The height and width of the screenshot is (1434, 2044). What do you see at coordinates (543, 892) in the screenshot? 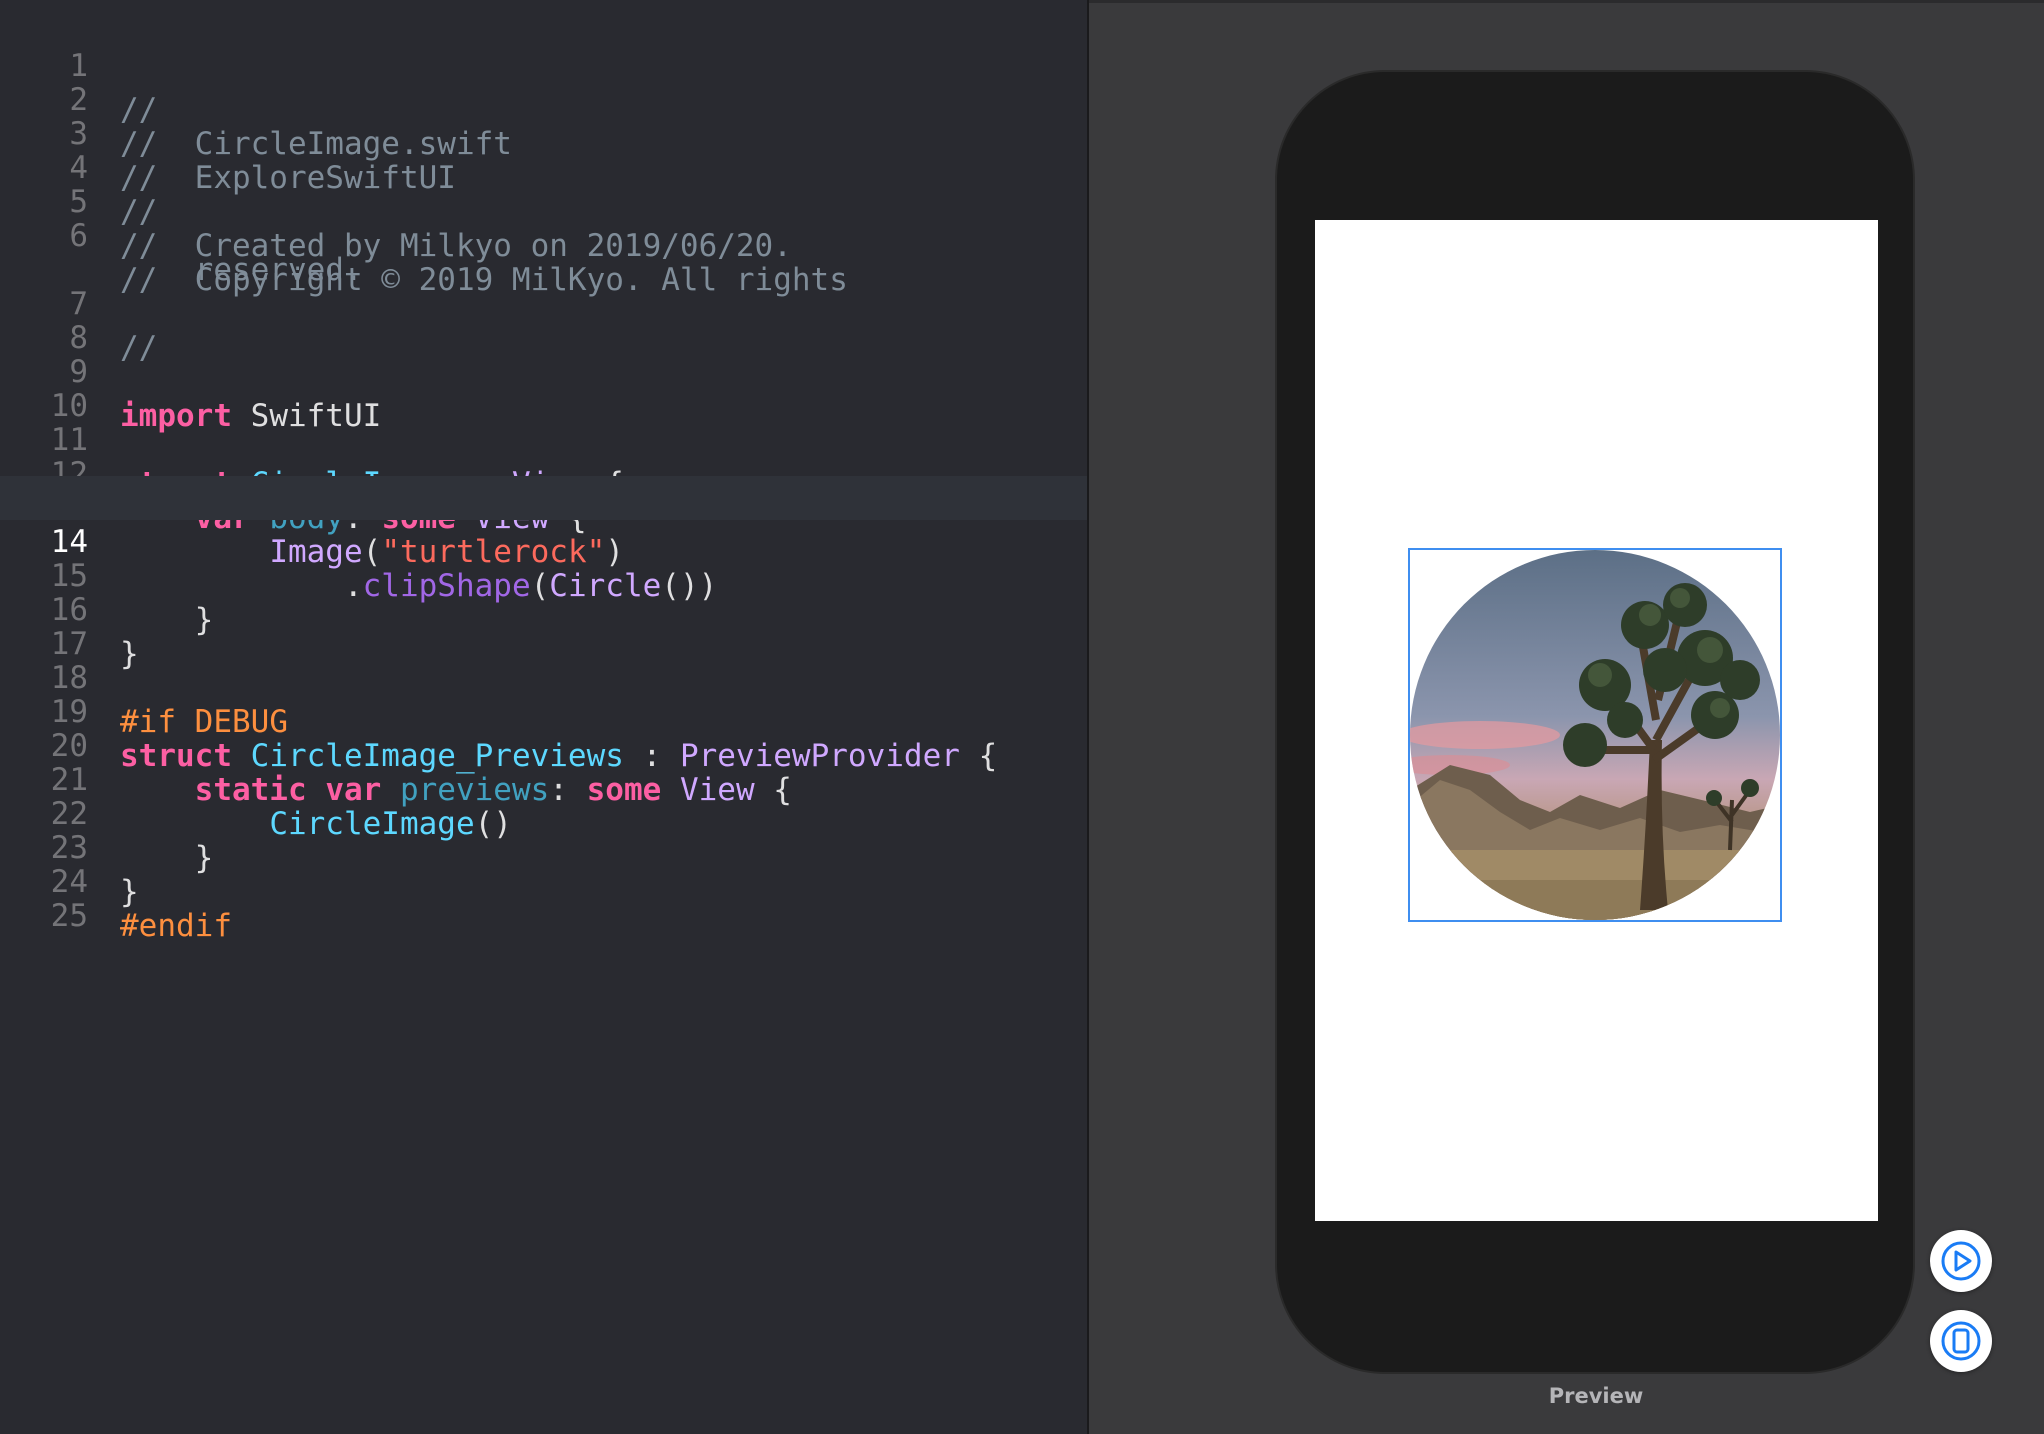
I see `code-line: 25` at bounding box center [543, 892].